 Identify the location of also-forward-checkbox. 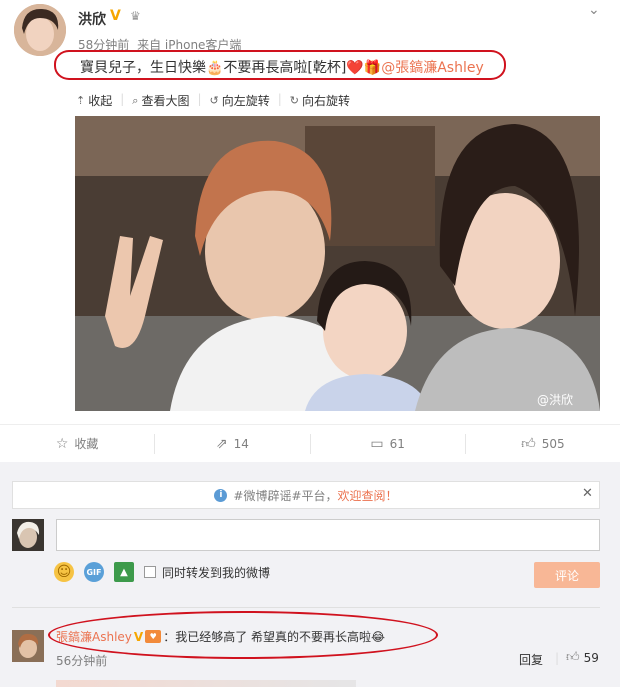
(150, 572).